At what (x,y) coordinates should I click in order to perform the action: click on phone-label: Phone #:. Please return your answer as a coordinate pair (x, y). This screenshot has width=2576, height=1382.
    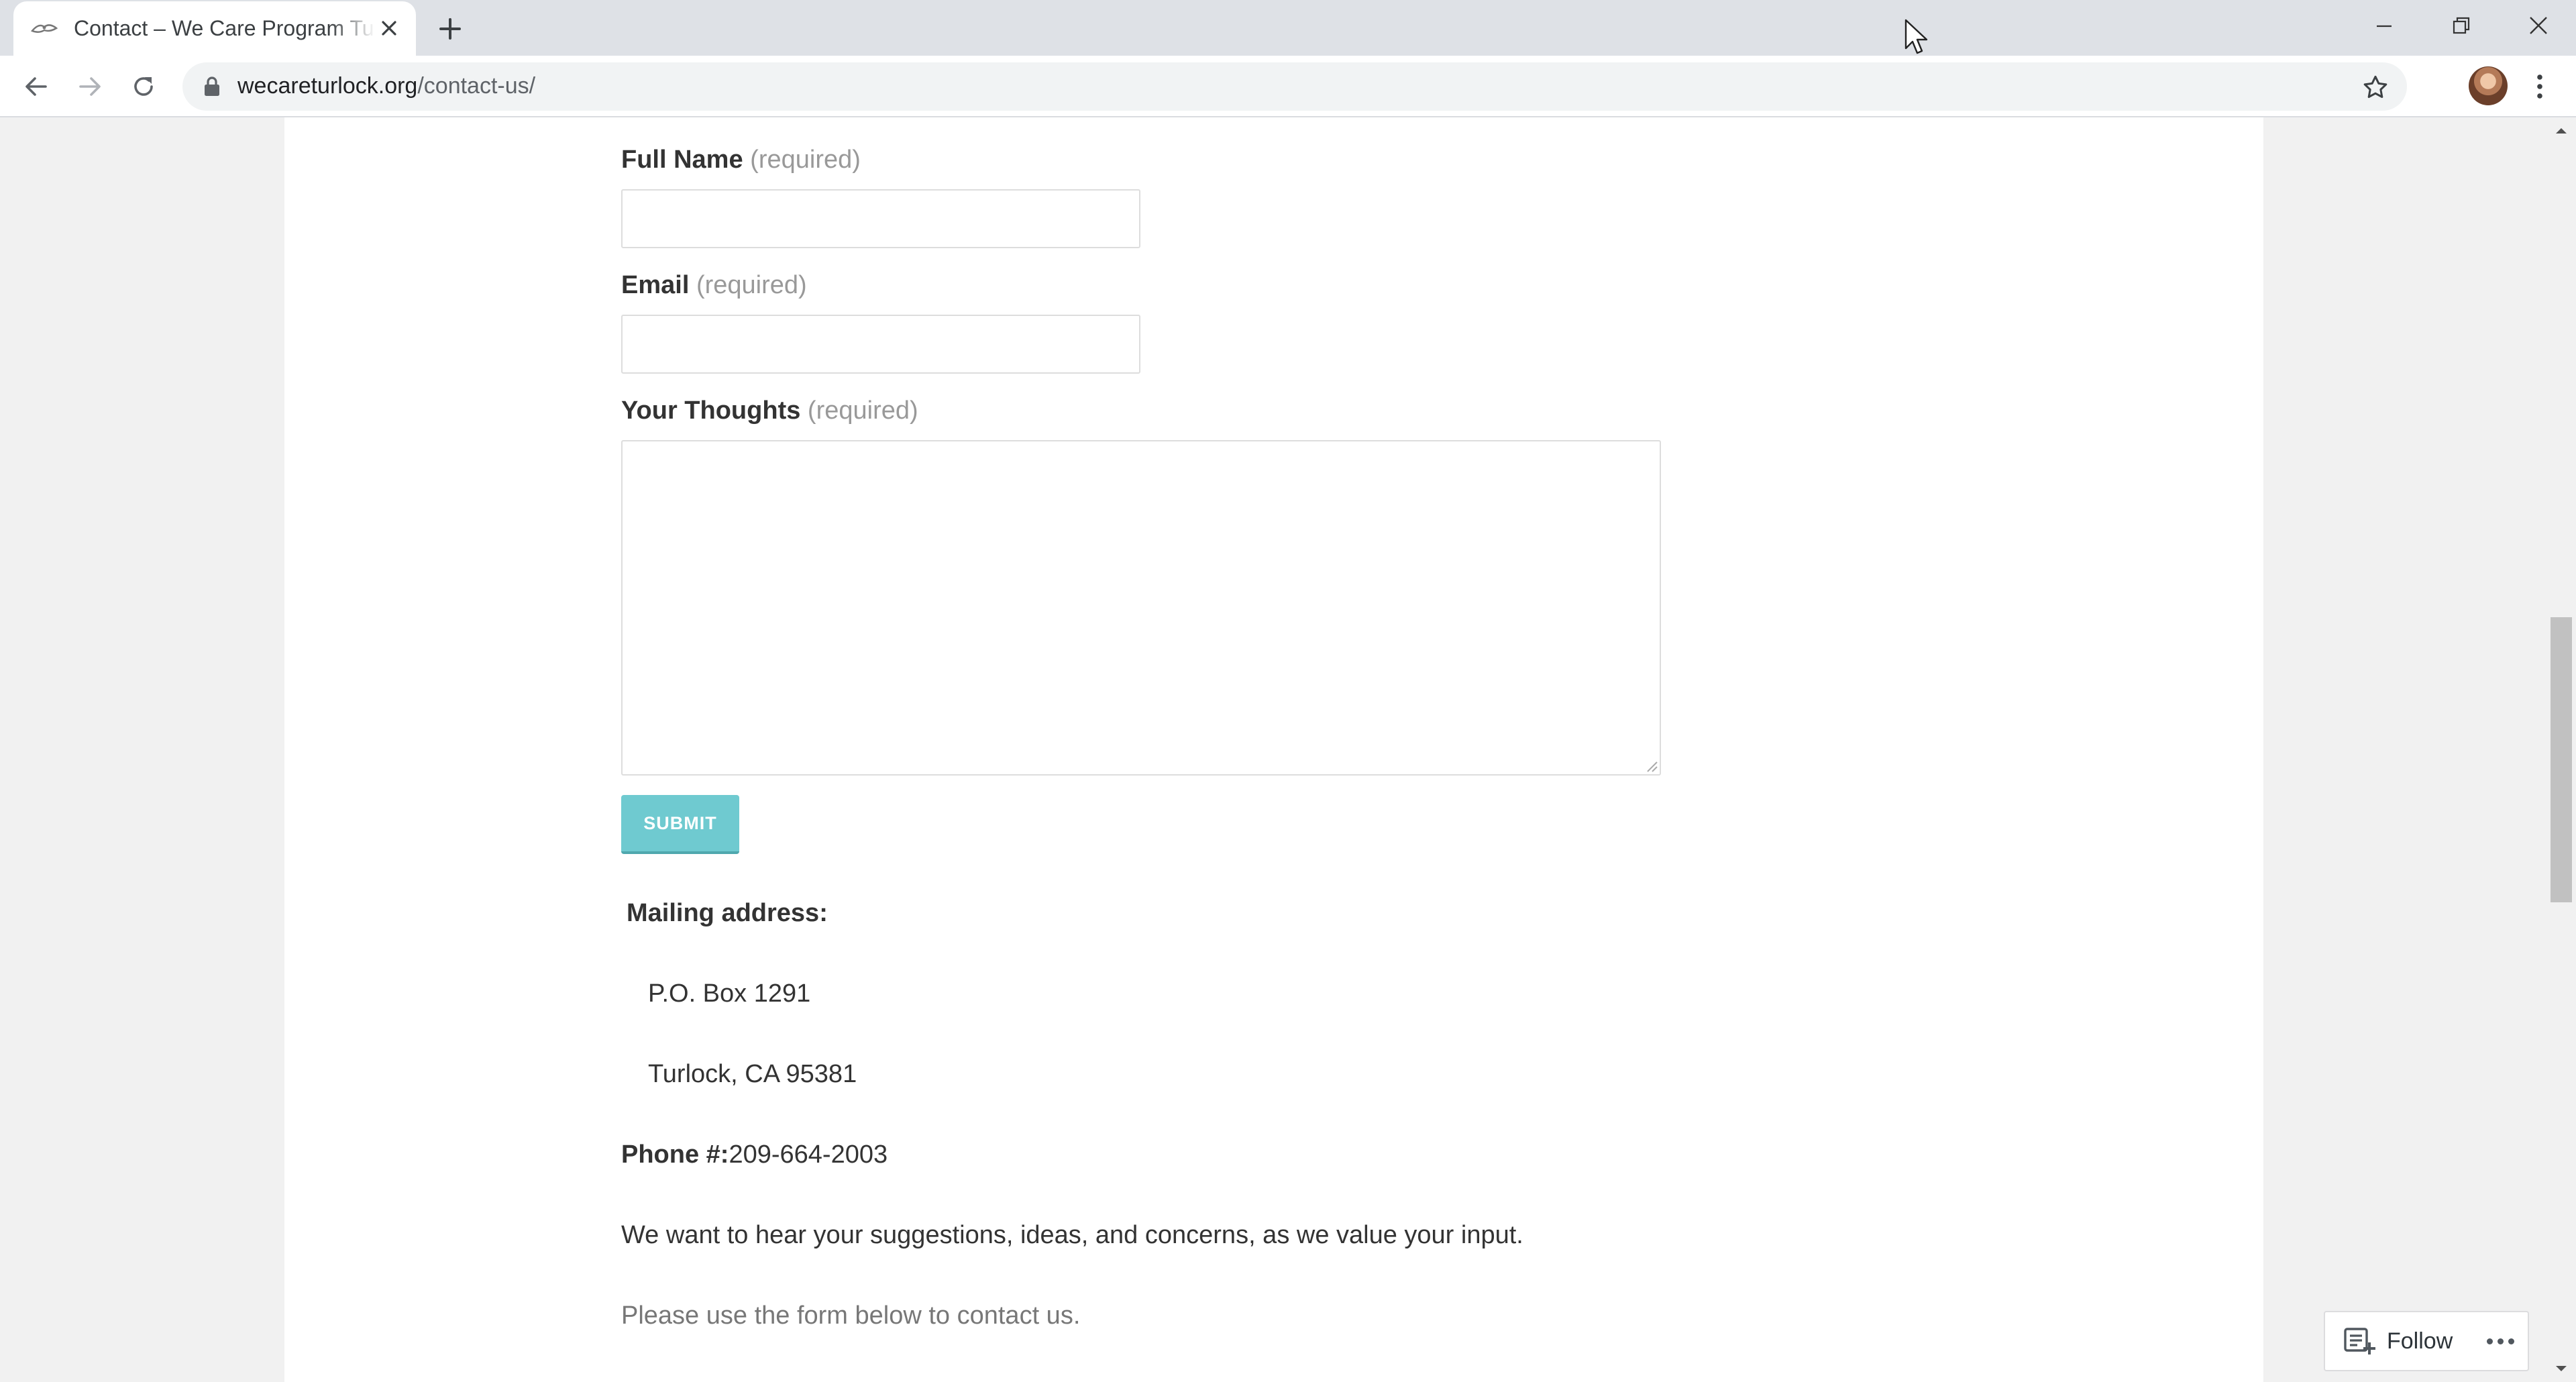
    Looking at the image, I should click on (675, 1154).